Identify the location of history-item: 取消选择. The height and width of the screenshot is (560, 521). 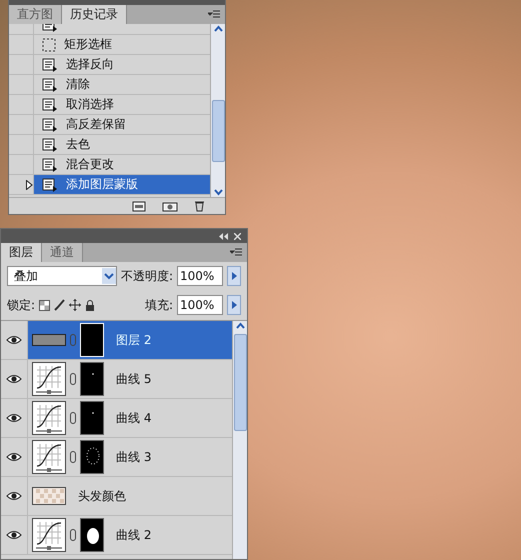
(122, 104).